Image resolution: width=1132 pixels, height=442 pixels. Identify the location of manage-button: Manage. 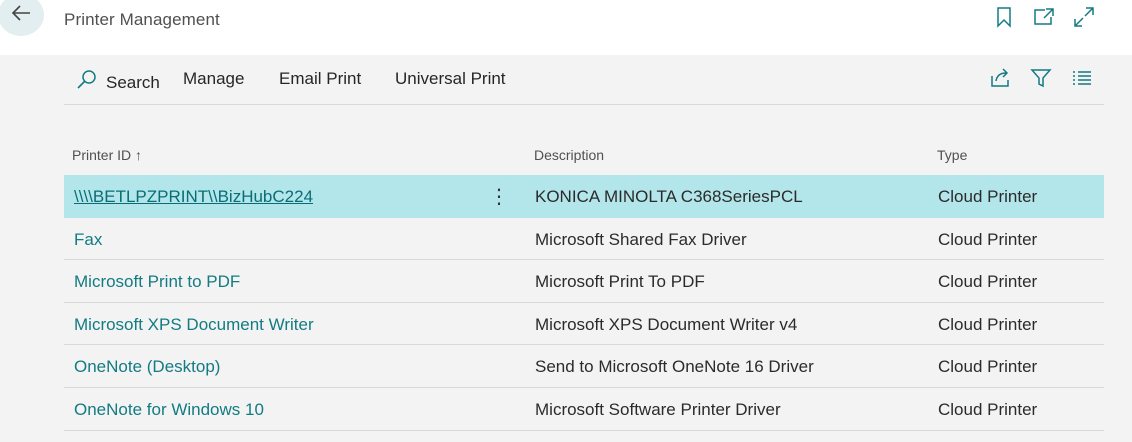
(213, 79).